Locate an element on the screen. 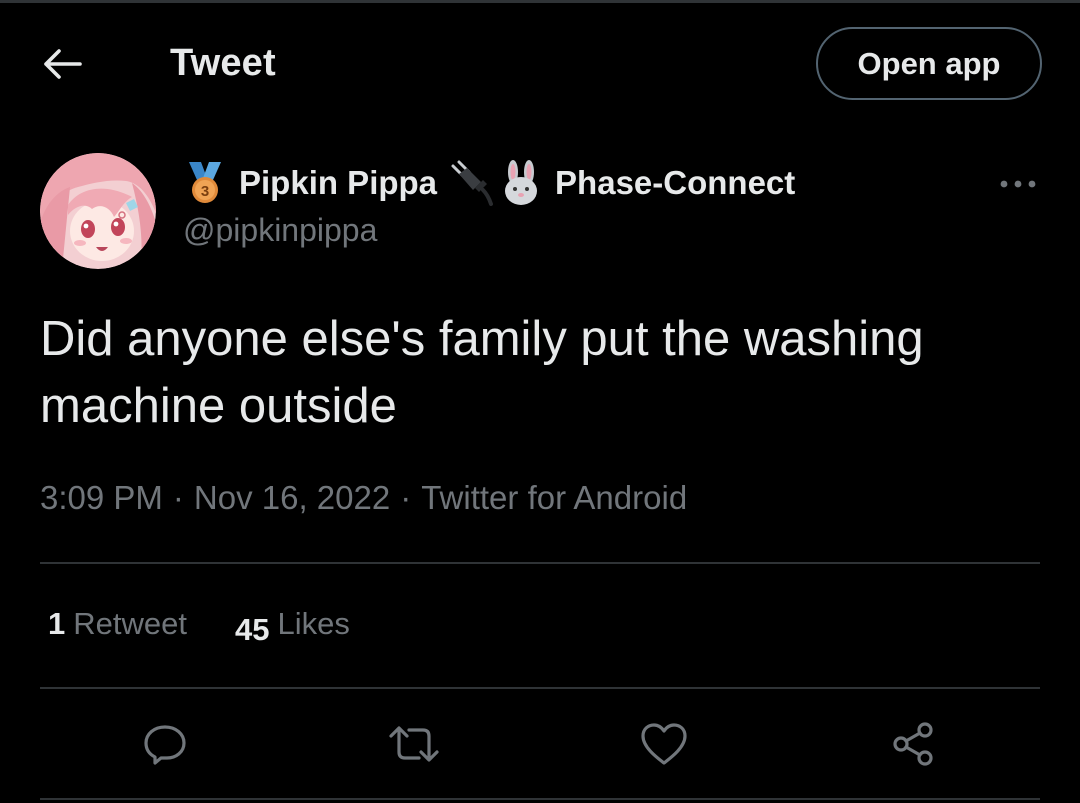 The image size is (1080, 803). likes-count: 45 is located at coordinates (252, 629).